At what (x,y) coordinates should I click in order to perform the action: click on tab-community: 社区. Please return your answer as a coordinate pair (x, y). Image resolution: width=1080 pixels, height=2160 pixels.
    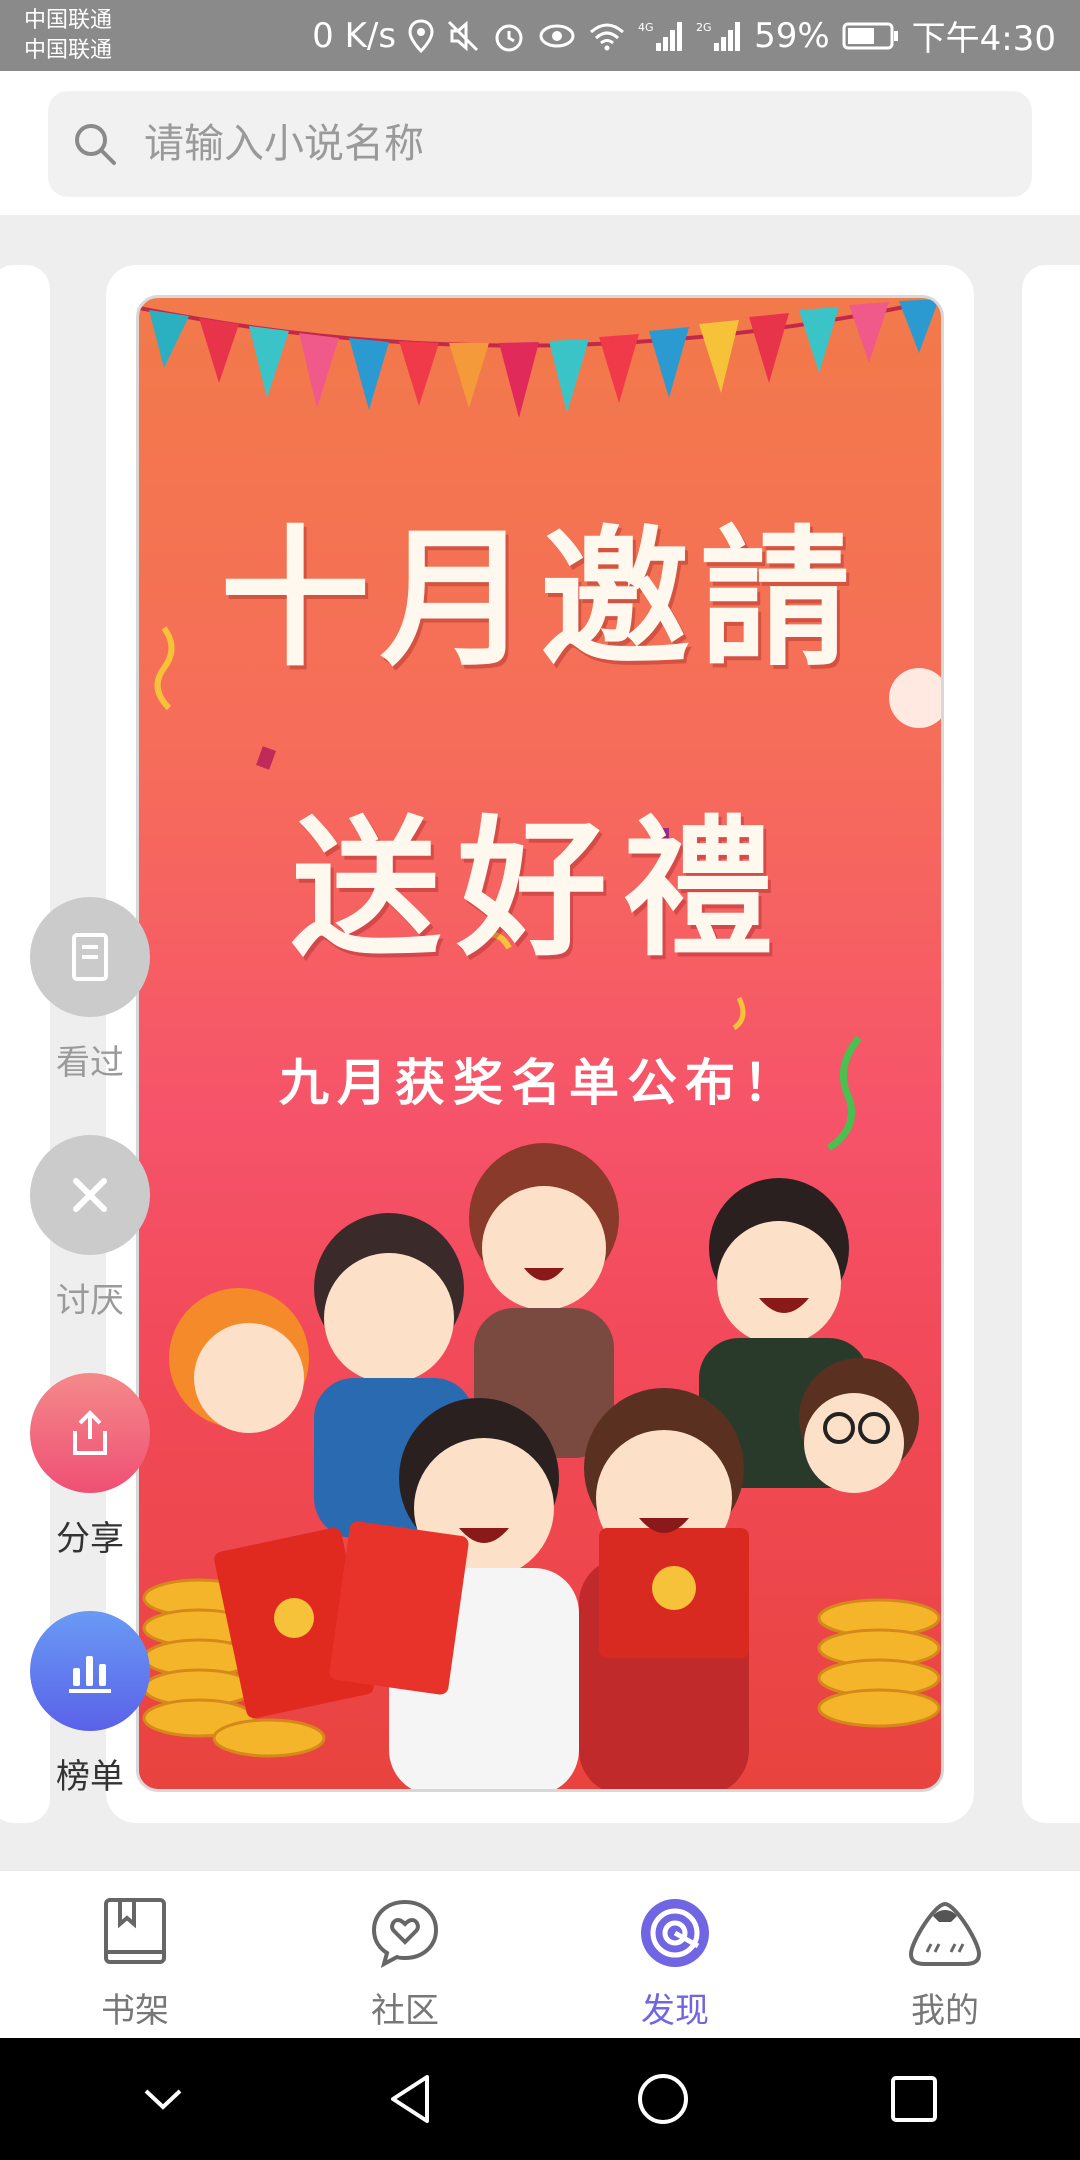
    Looking at the image, I should click on (405, 1954).